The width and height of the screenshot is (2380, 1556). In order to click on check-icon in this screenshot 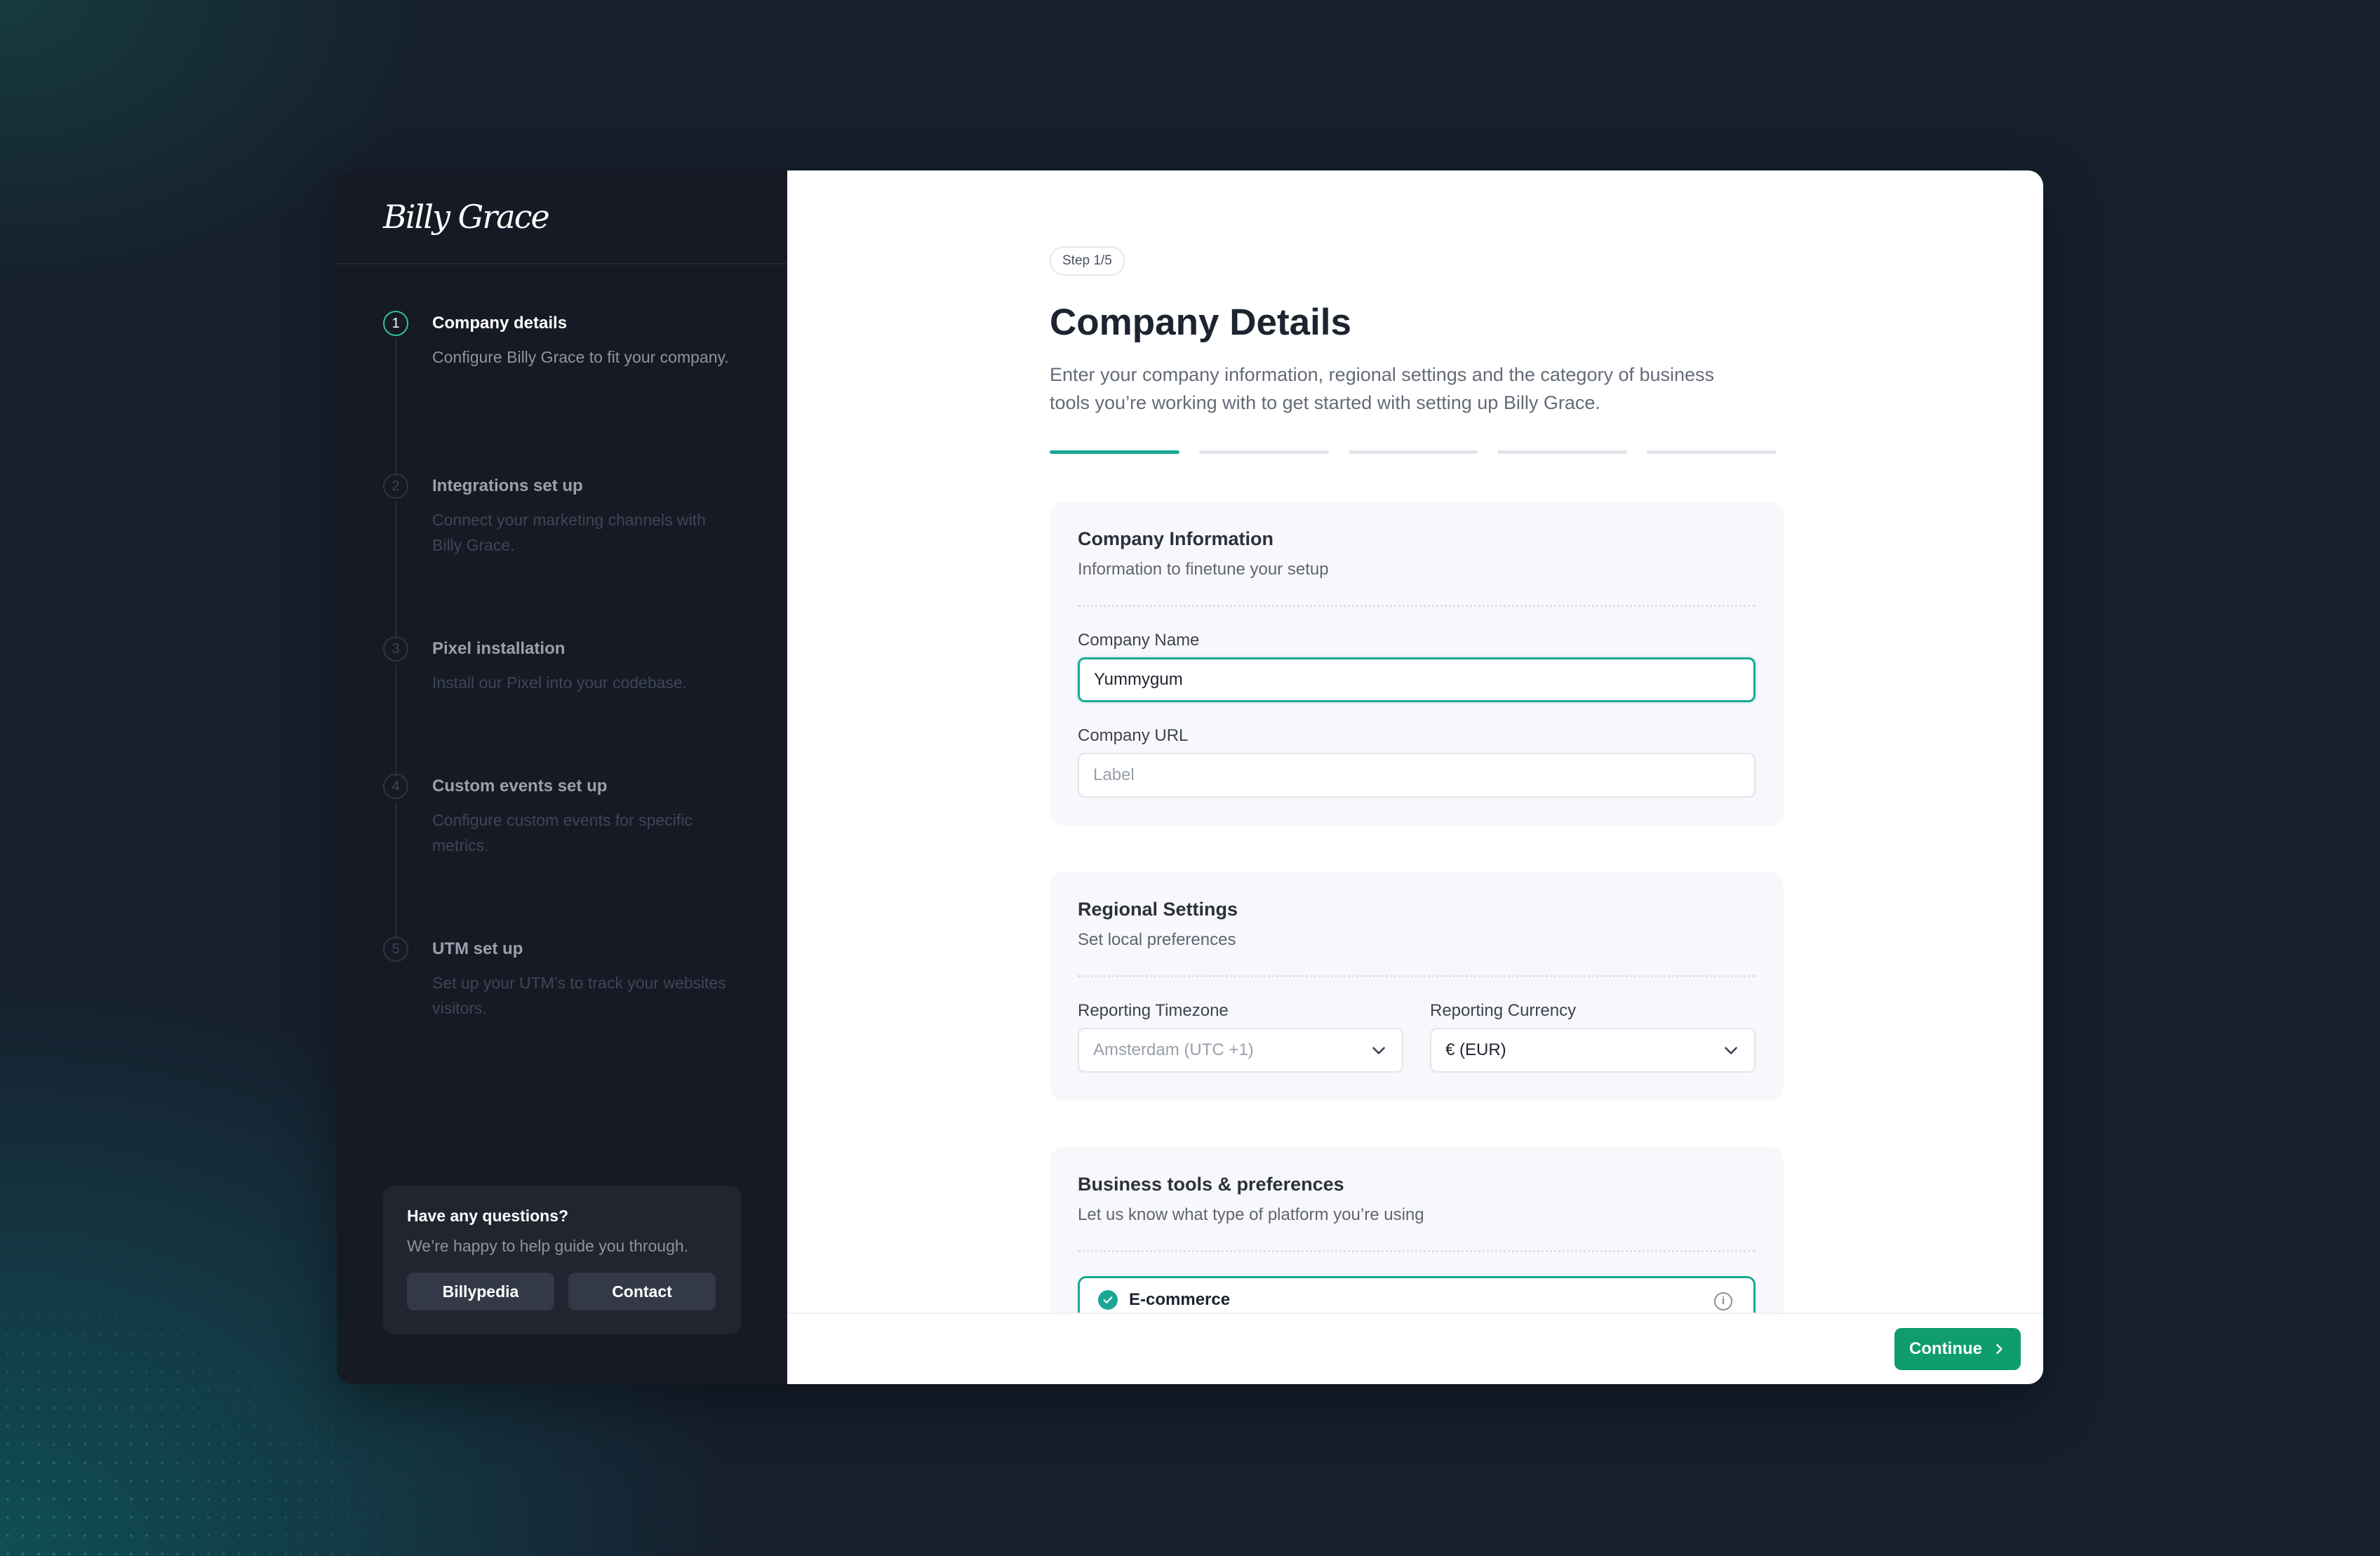, I will do `click(1108, 1299)`.